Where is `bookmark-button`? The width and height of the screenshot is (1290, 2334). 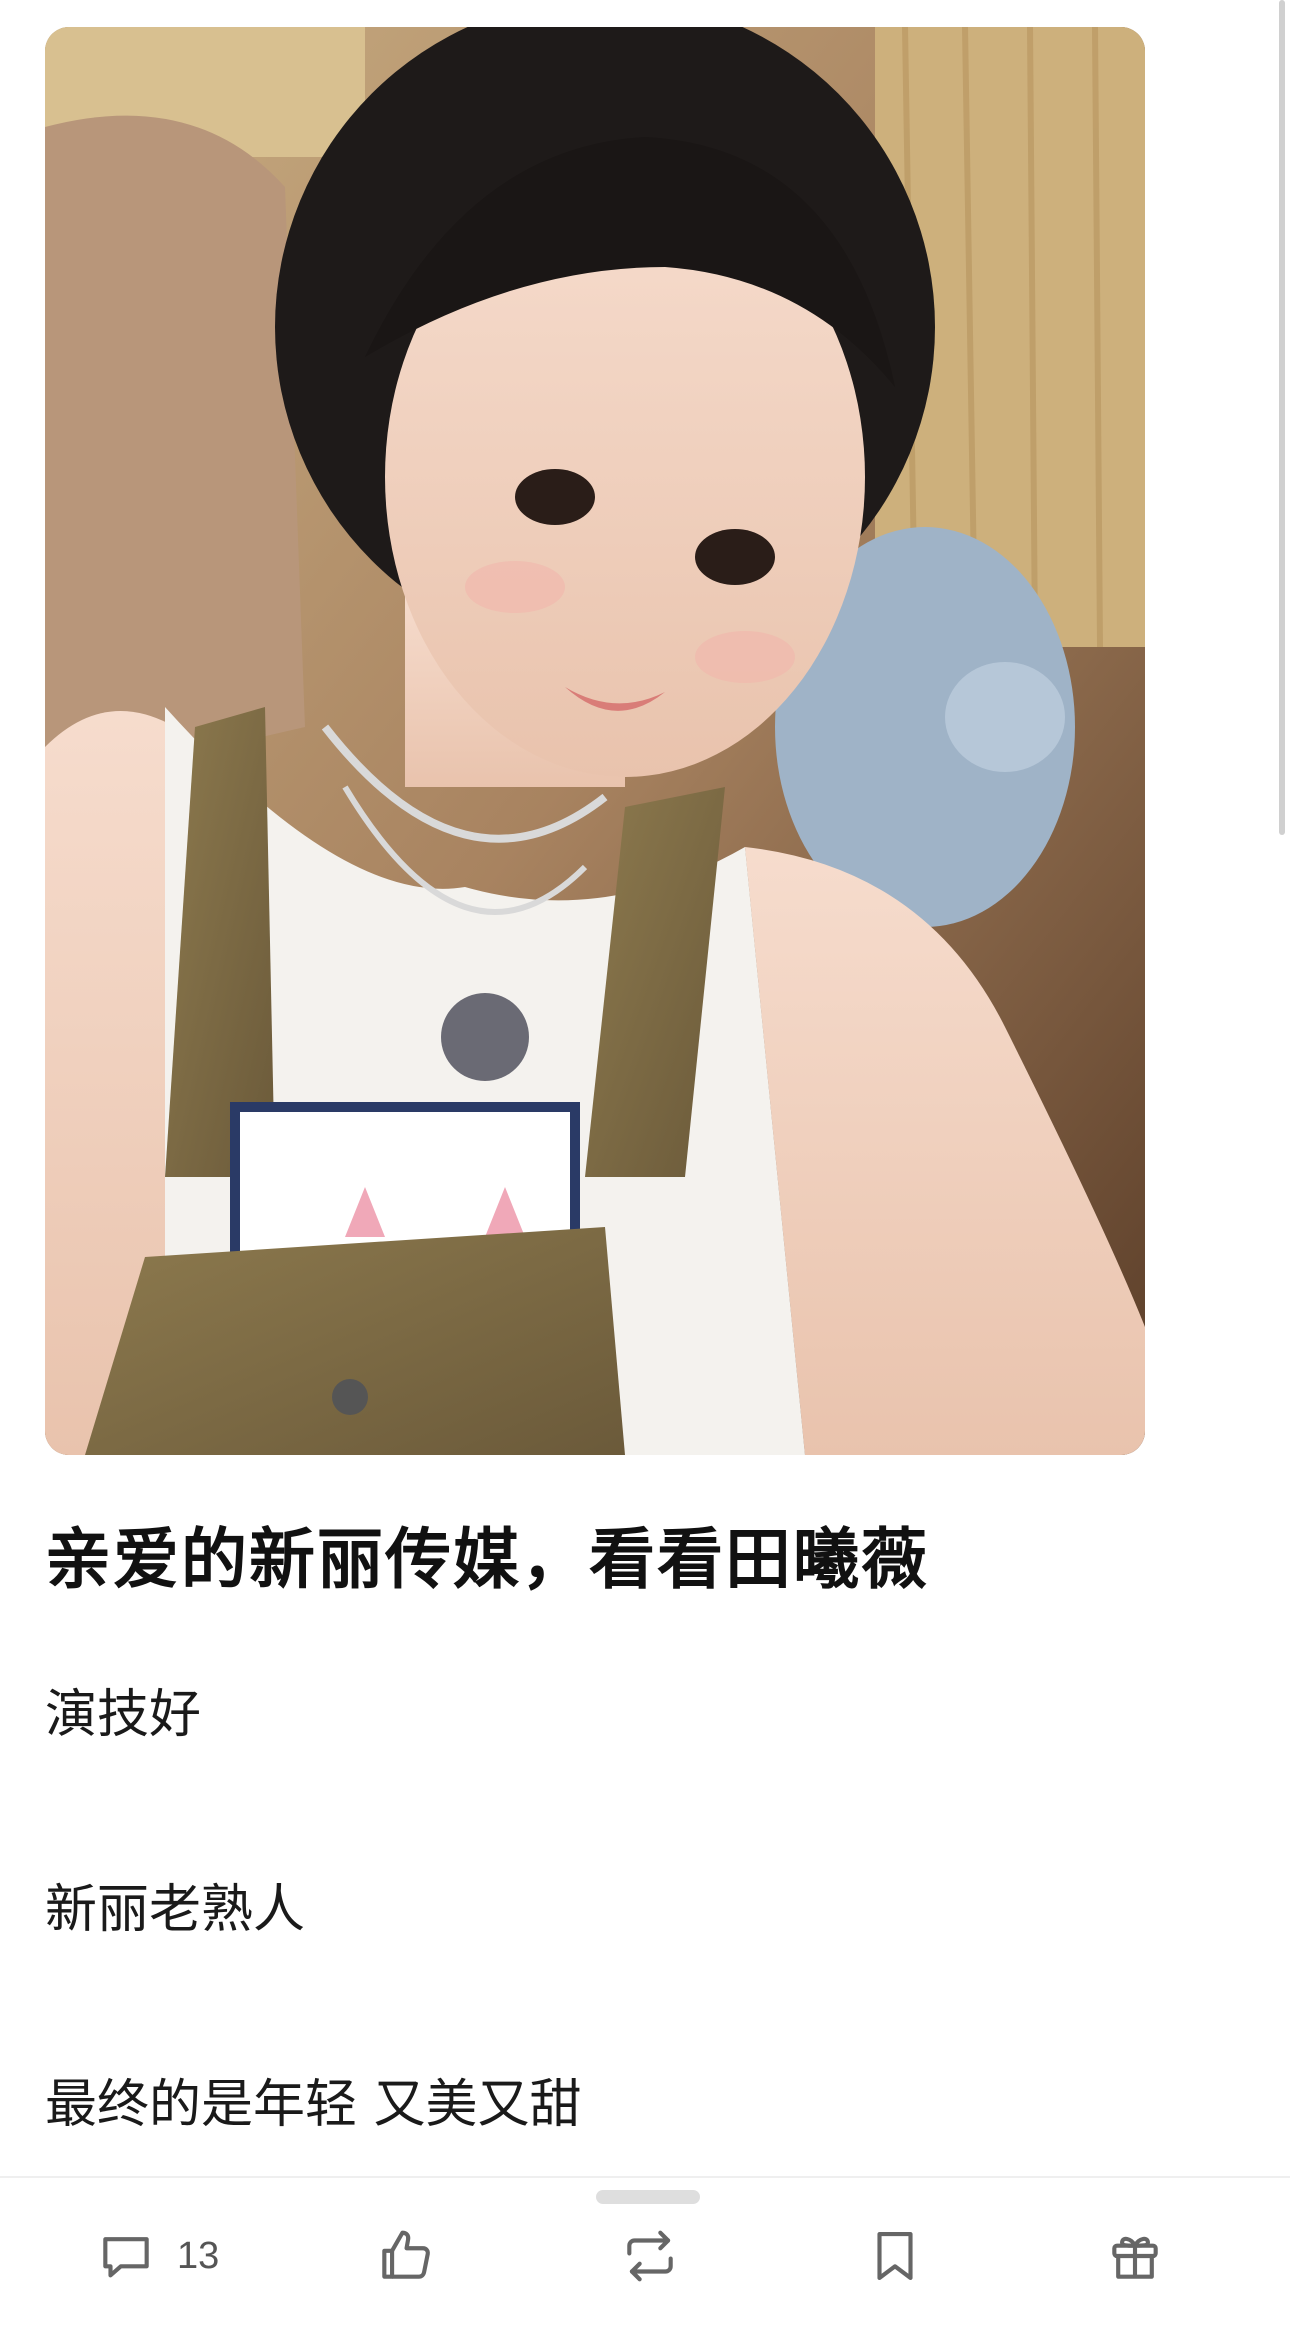 bookmark-button is located at coordinates (895, 2256).